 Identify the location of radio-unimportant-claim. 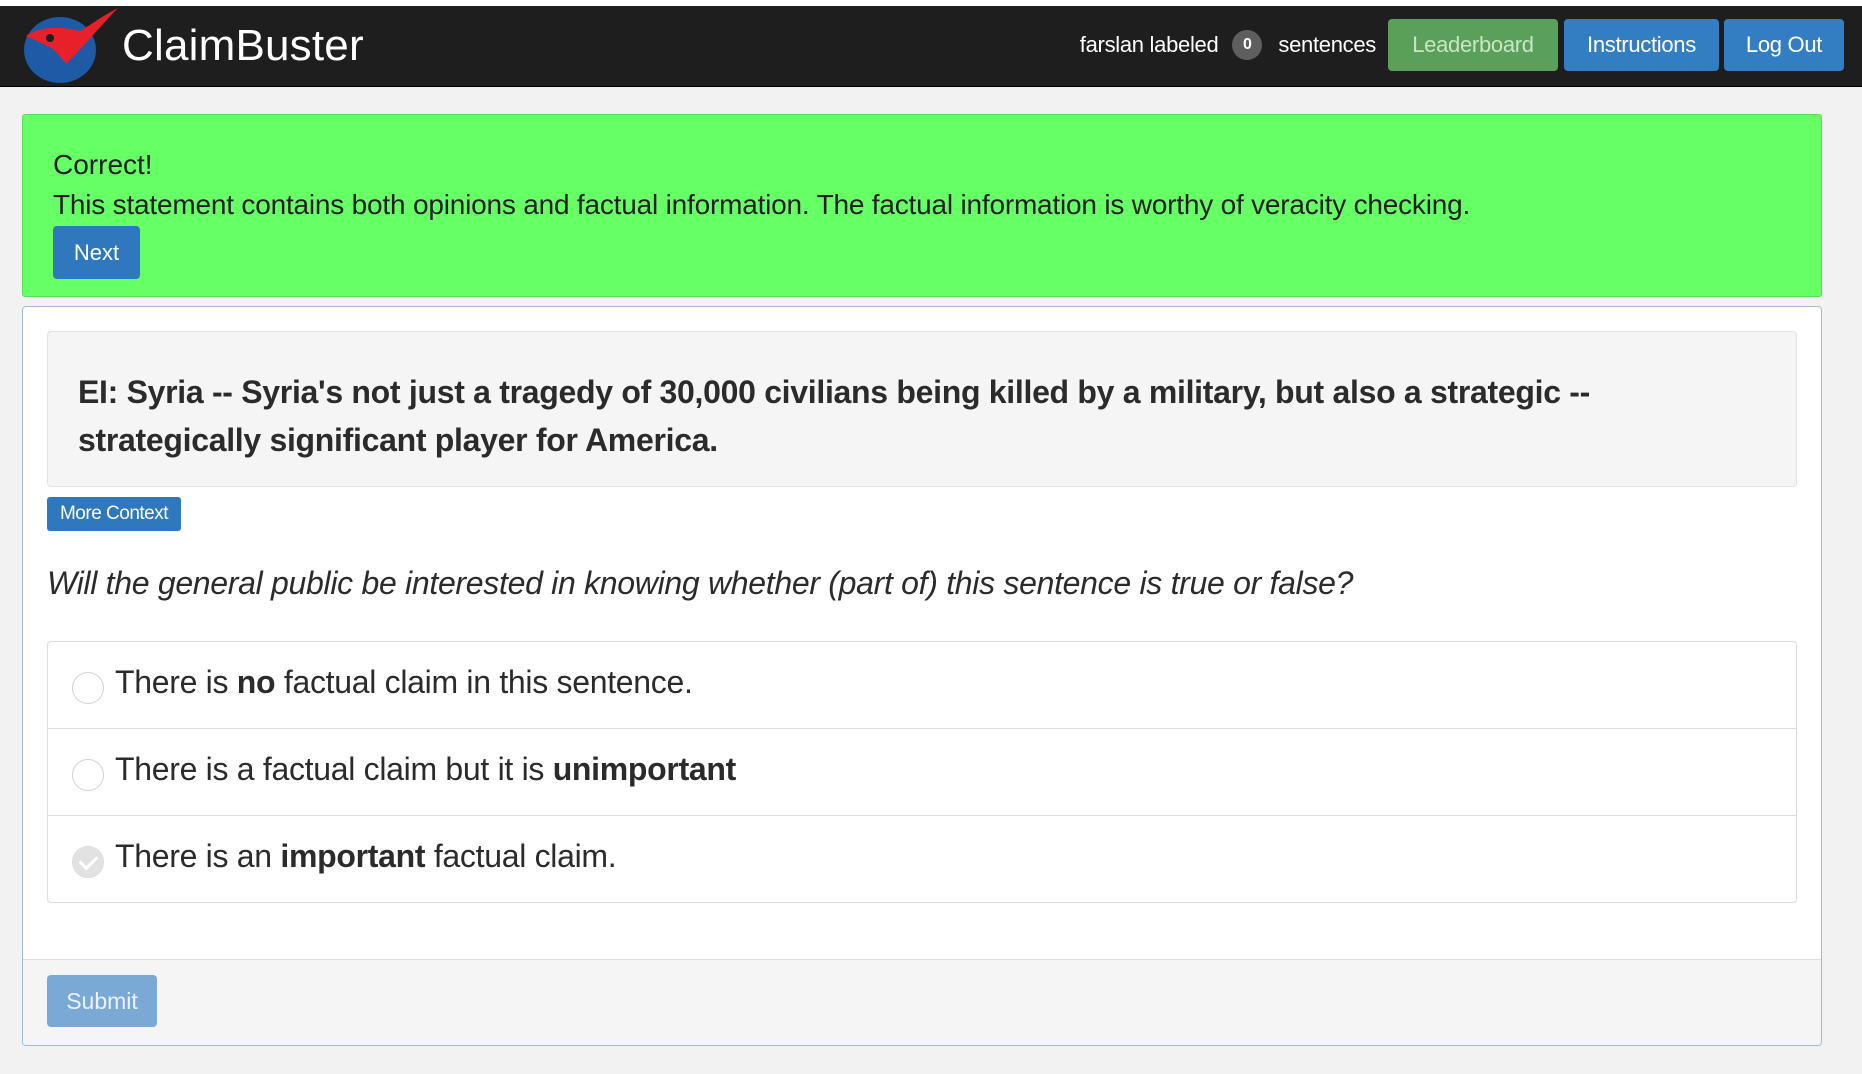
(88, 775).